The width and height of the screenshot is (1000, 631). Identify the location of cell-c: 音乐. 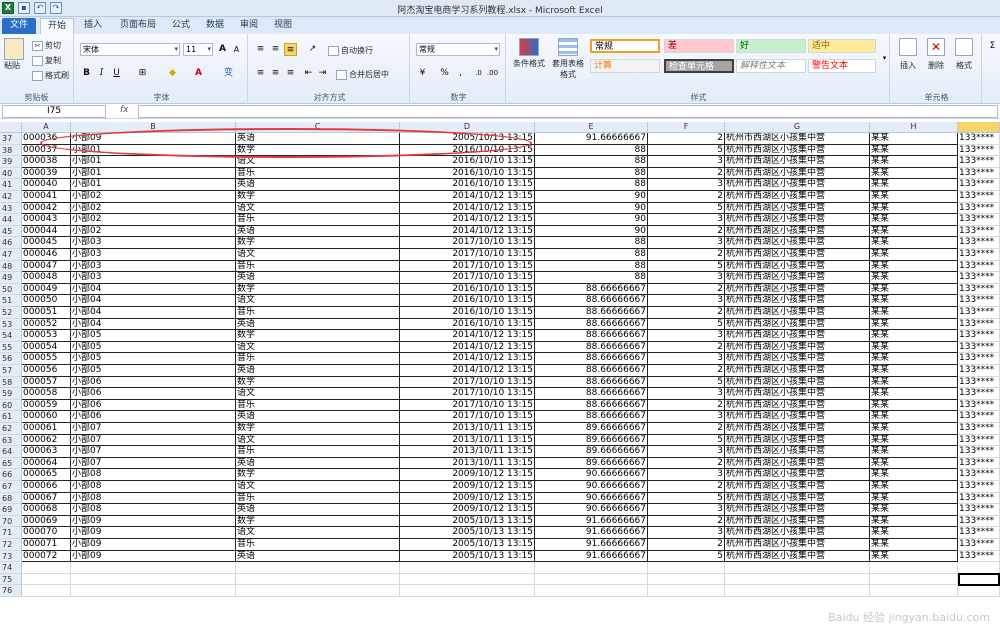
(318, 359).